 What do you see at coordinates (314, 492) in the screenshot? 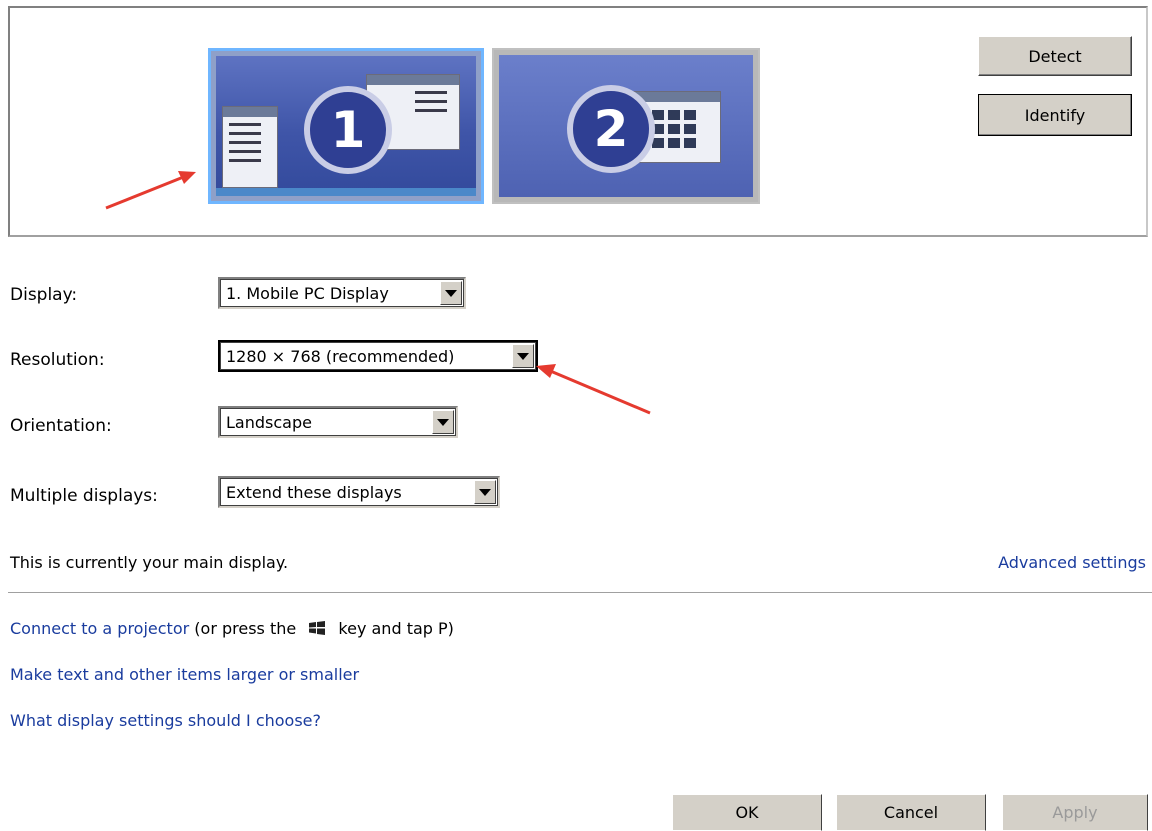
I see `multiple-displays-value: Extend these displays` at bounding box center [314, 492].